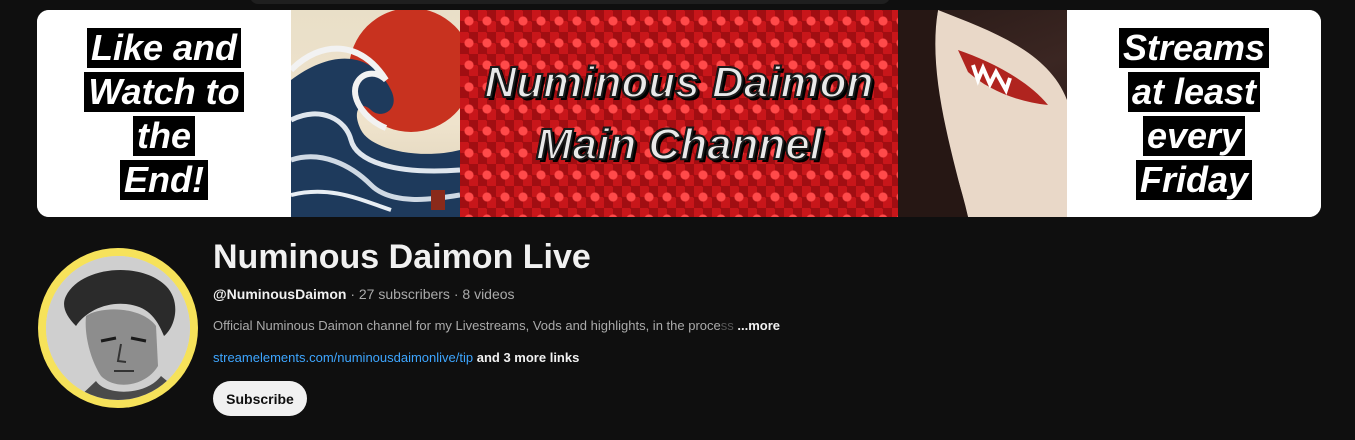 This screenshot has height=440, width=1355. Describe the element at coordinates (1194, 135) in the screenshot. I see `banner-right-line: every` at that location.